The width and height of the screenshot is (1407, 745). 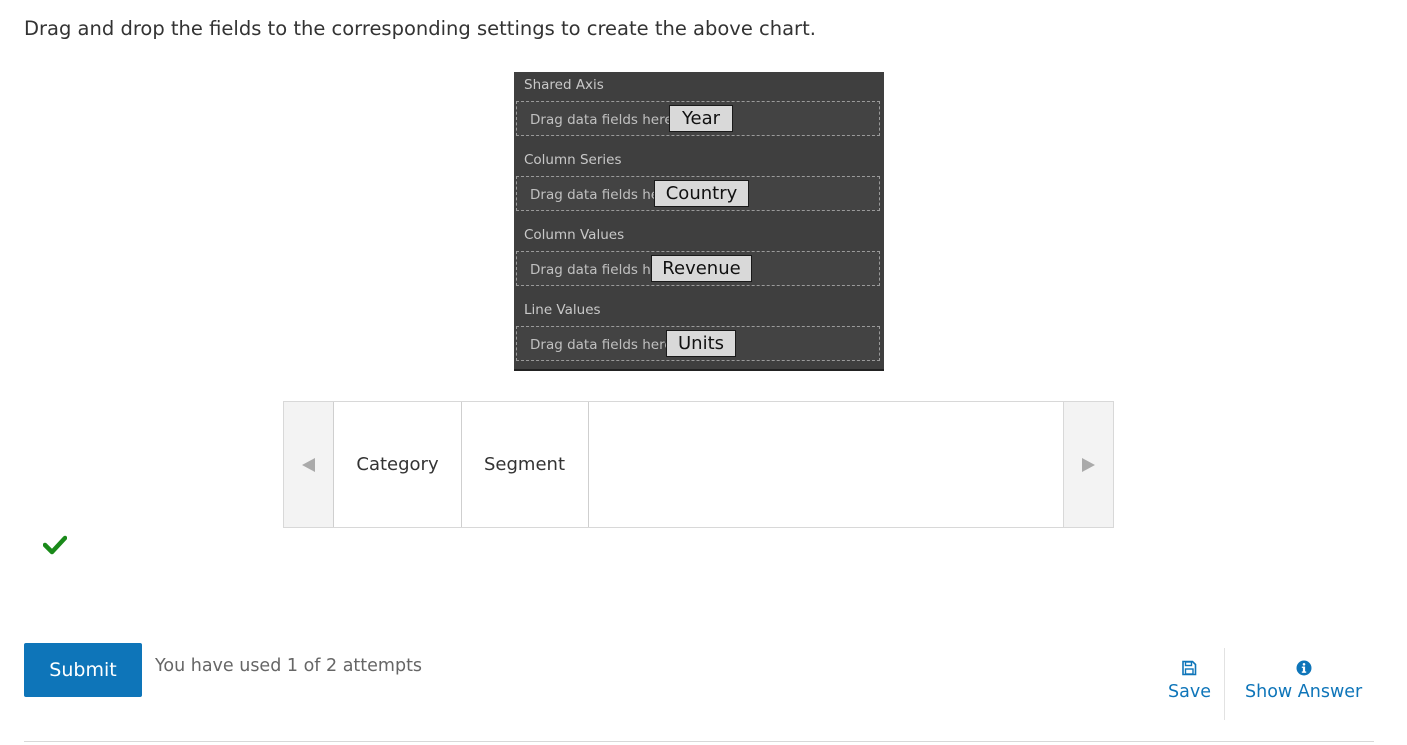 What do you see at coordinates (289, 666) in the screenshot?
I see `attempts-text: You have used 1 of 2 attempts` at bounding box center [289, 666].